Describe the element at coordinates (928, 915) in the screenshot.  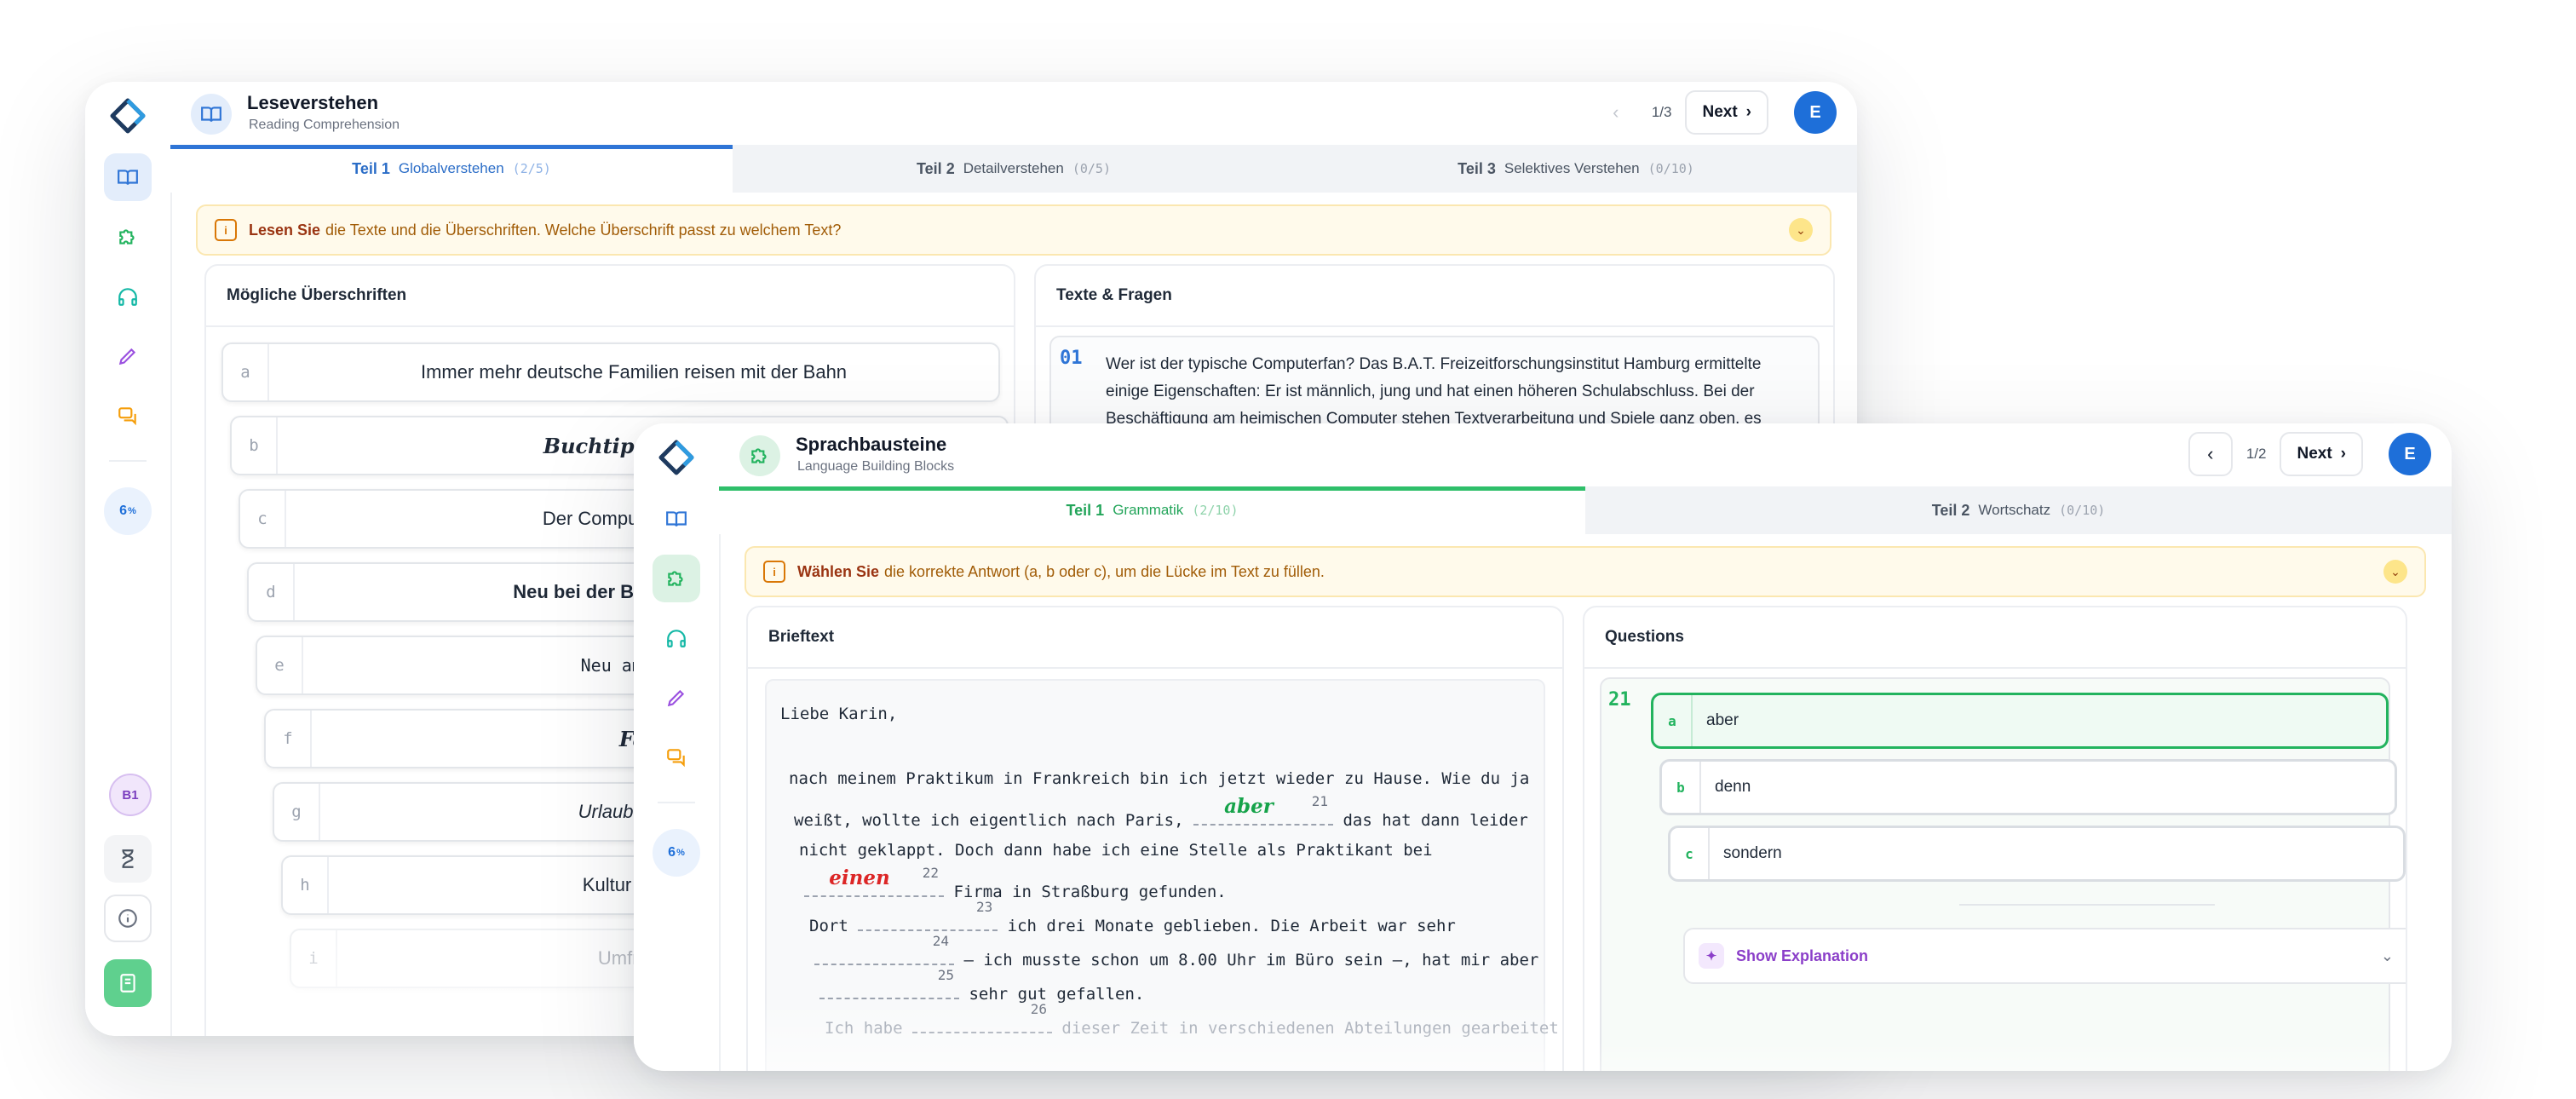
I see `gap-23: 23` at that location.